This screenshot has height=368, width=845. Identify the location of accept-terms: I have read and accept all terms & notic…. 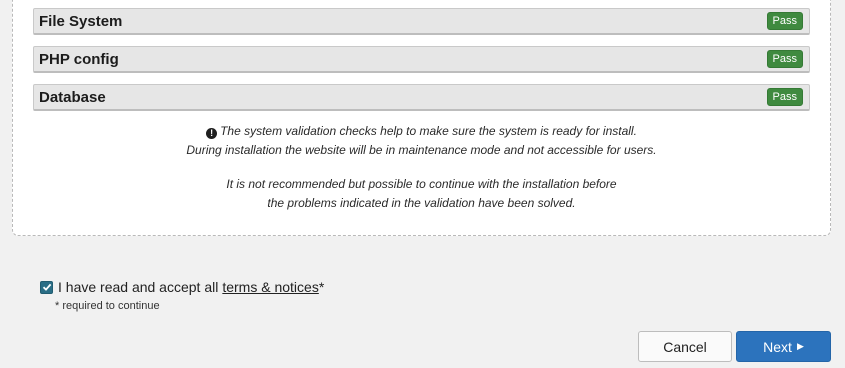
(182, 287).